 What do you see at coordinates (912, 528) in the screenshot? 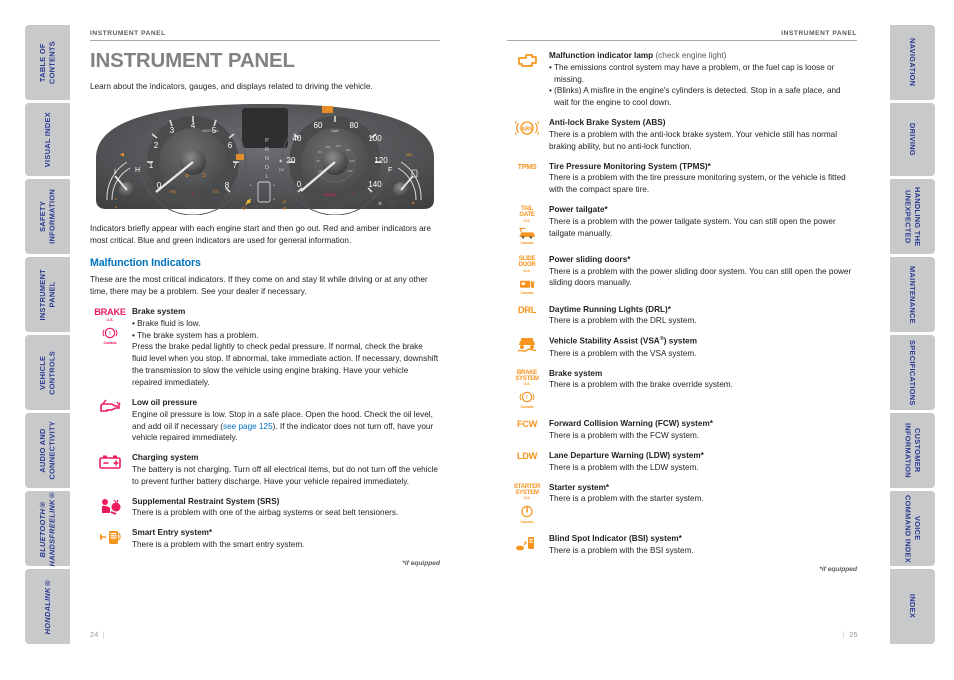
I see `tab-voice-command-index: VOICE COMMAND INDEX` at bounding box center [912, 528].